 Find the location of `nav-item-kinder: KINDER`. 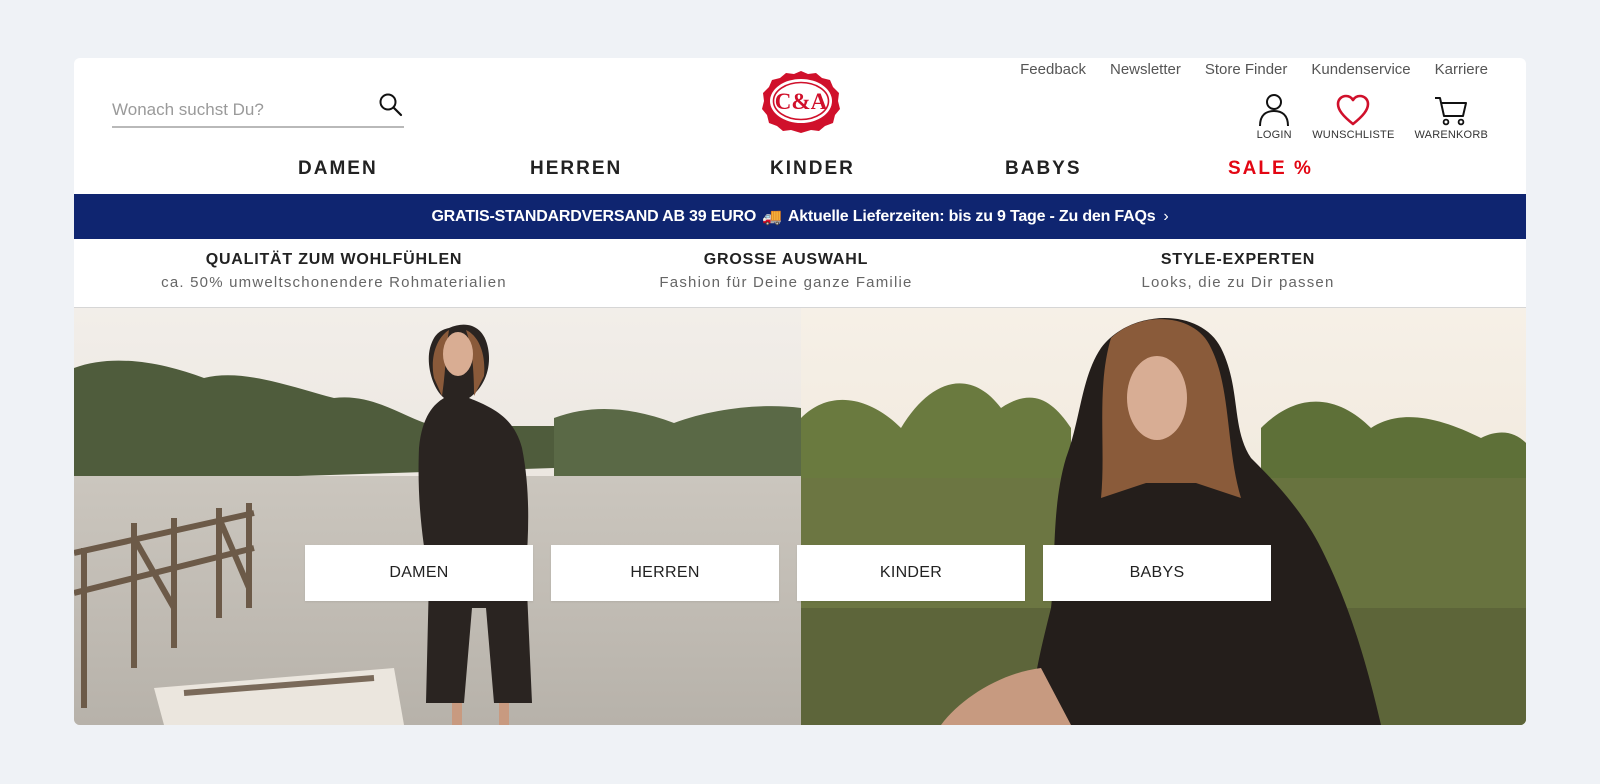

nav-item-kinder: KINDER is located at coordinates (812, 169).